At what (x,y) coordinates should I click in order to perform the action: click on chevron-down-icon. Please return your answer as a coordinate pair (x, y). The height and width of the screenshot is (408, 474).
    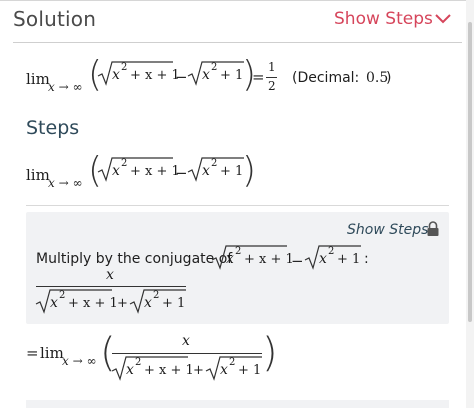
    Looking at the image, I should click on (443, 19).